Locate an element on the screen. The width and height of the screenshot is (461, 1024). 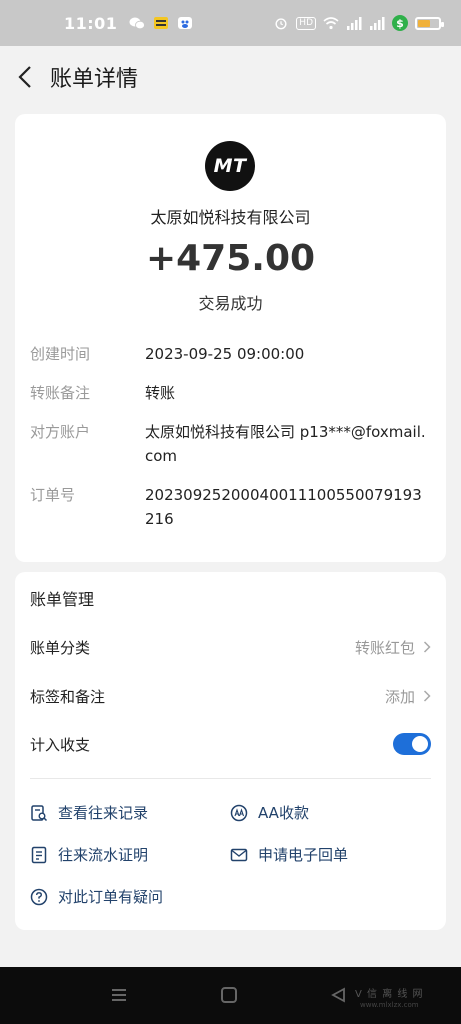
include-in-stats-row: 计入收支 is located at coordinates (230, 744).